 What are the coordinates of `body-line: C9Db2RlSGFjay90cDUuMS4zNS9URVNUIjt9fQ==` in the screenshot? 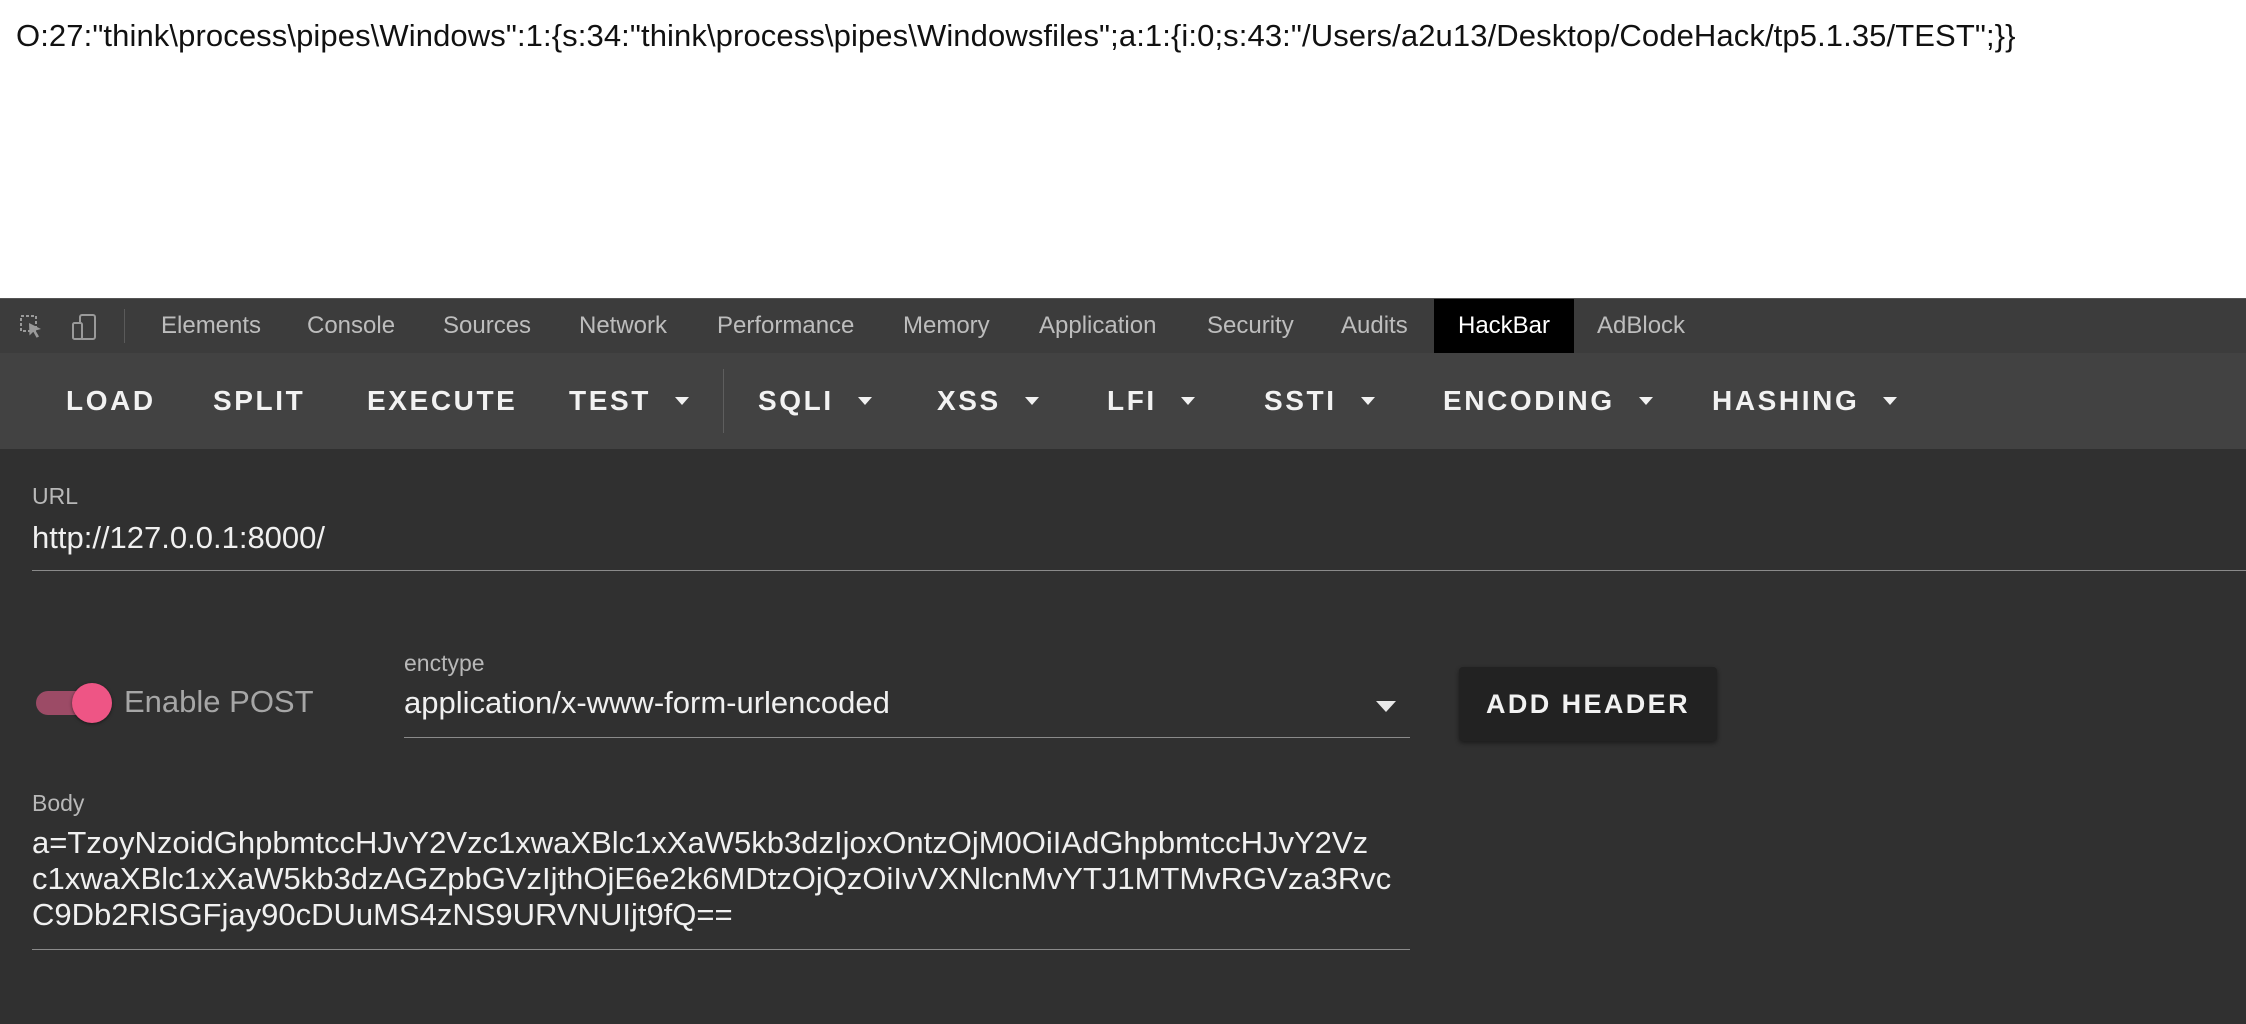 It's located at (382, 914).